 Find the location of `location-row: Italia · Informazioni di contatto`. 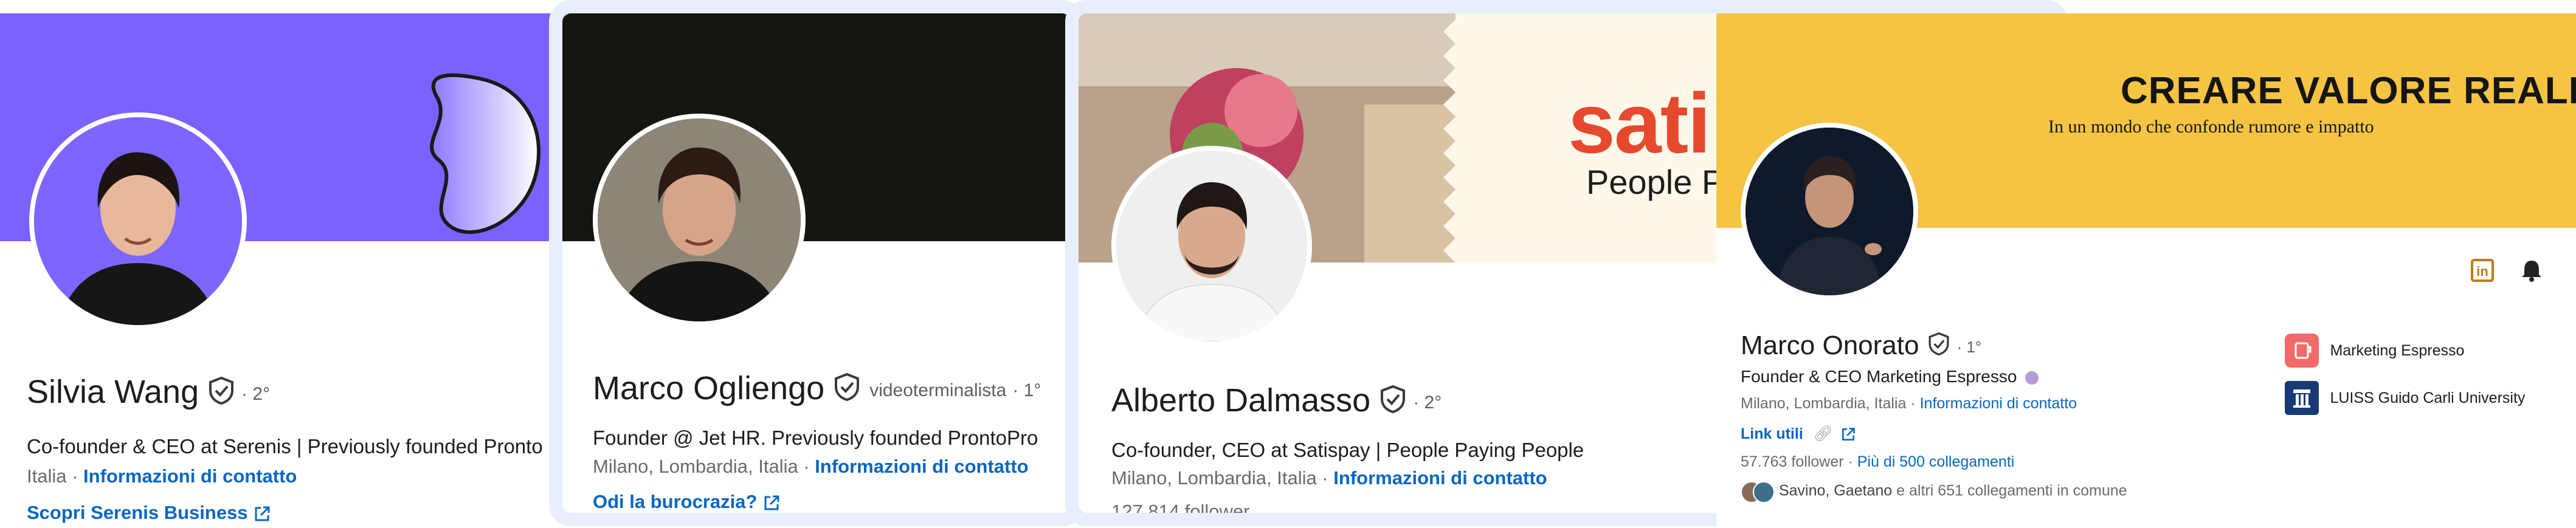

location-row: Italia · Informazioni di contatto is located at coordinates (162, 476).